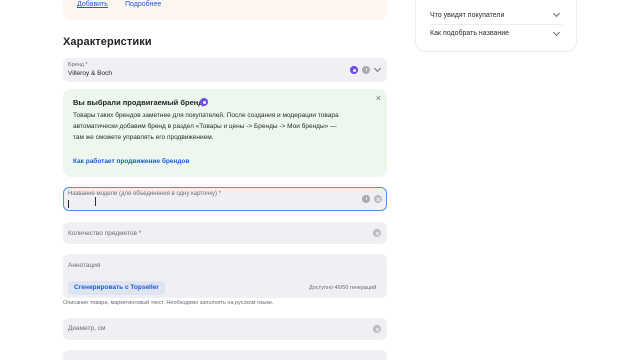 The image size is (640, 360). Describe the element at coordinates (225, 10) in the screenshot. I see `top-card: Добавить Подробнее` at that location.